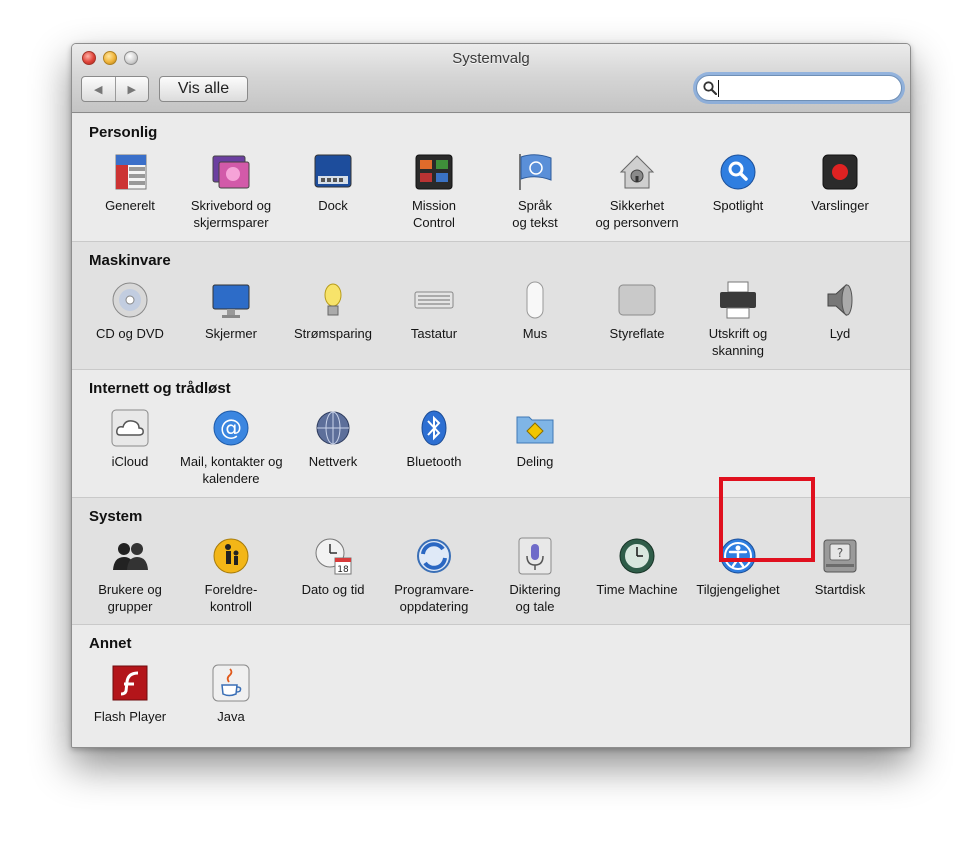 The height and width of the screenshot is (847, 980). I want to click on forward-arrow-icon: ▶, so click(131, 89).